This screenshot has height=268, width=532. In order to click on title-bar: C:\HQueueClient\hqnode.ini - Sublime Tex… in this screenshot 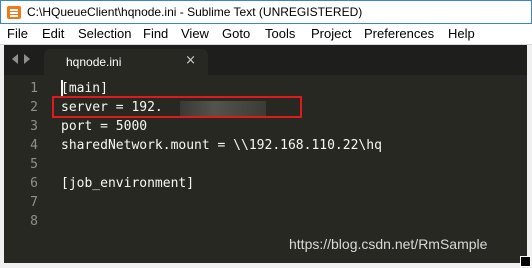, I will do `click(266, 12)`.